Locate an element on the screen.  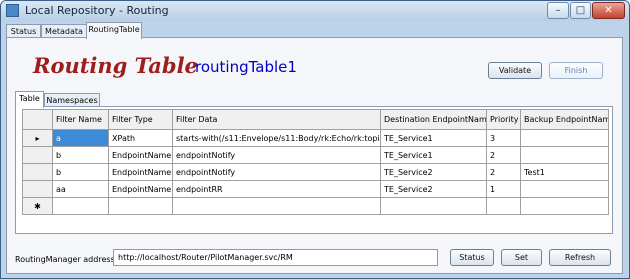
current-row-indicator-icon: ▸ is located at coordinates (37, 138).